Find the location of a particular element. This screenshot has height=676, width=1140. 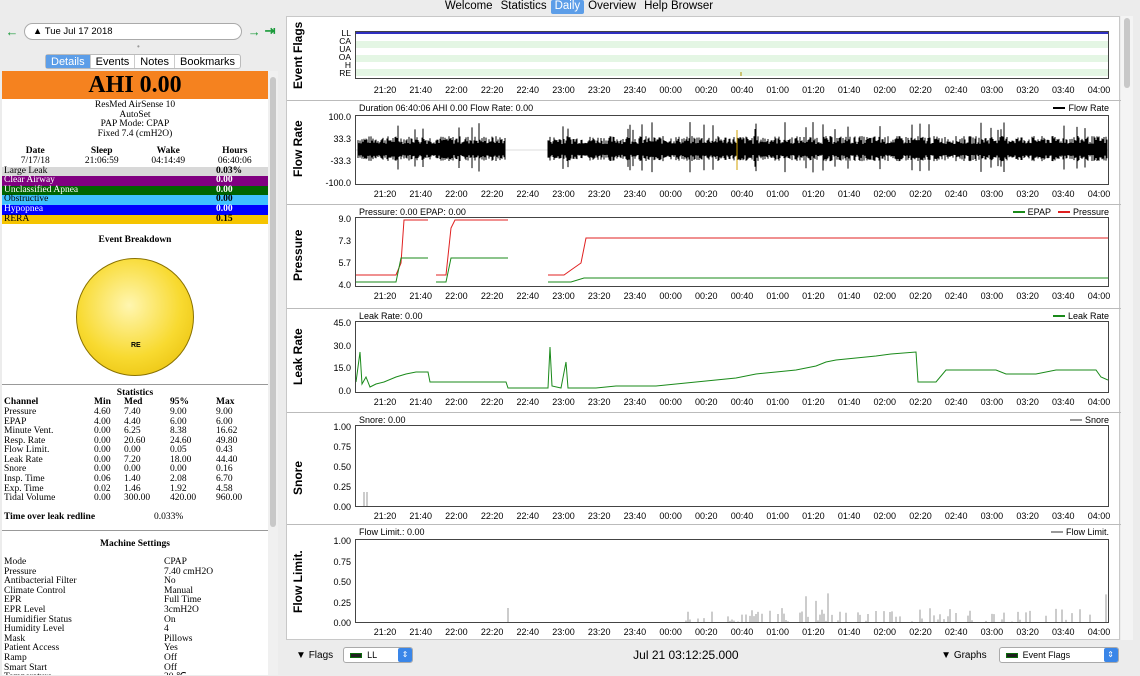

y-tick-label: 33.3 is located at coordinates (342, 139).